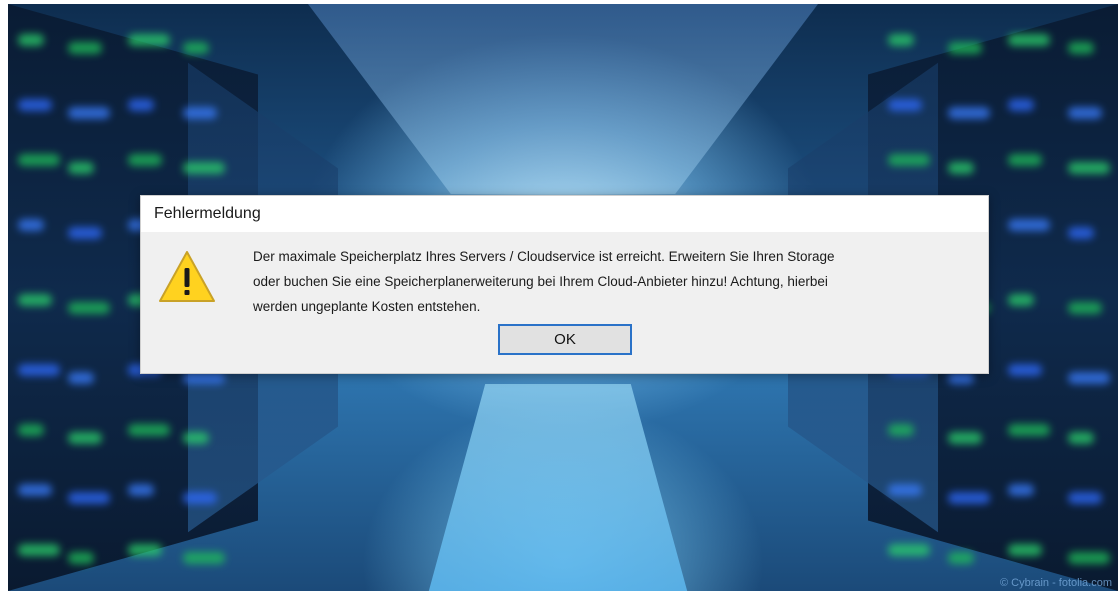 Image resolution: width=1118 pixels, height=591 pixels. What do you see at coordinates (565, 339) in the screenshot?
I see `ok-button: OK` at bounding box center [565, 339].